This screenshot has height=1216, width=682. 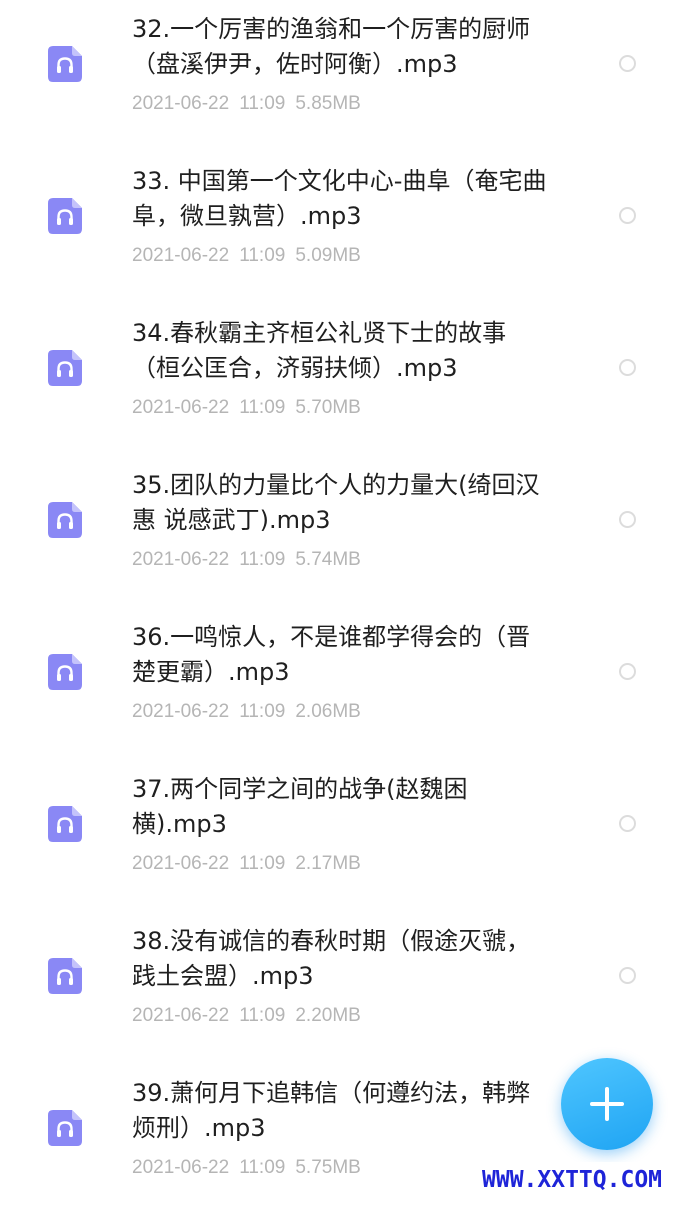 What do you see at coordinates (331, 29) in the screenshot?
I see `file-name-line-1: 32.一个厉害的渔翁和一个厉害的厨师` at bounding box center [331, 29].